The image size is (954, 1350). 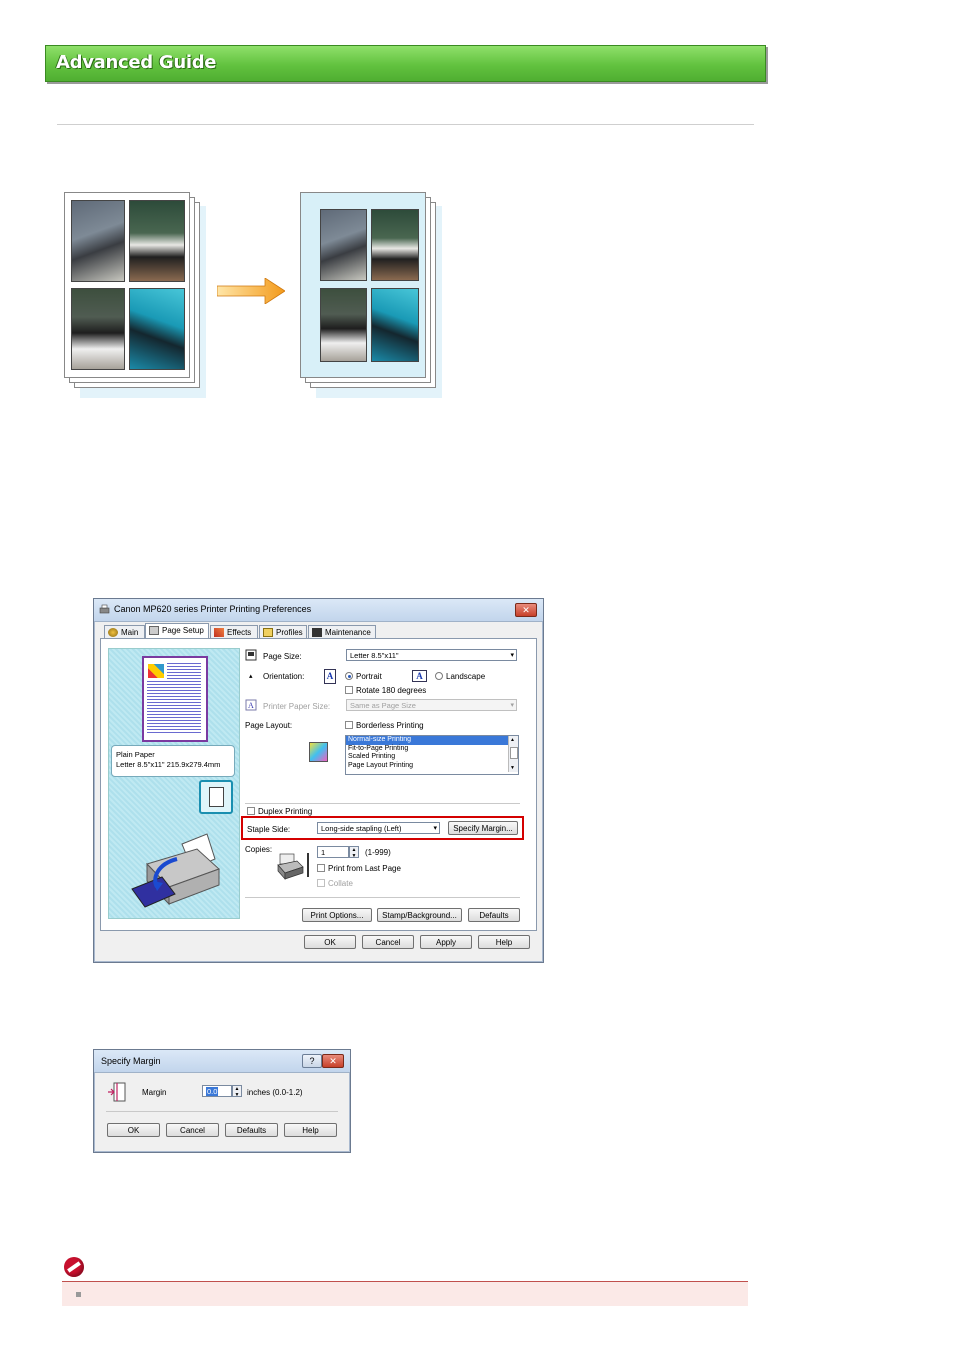 I want to click on banner-title: Advanced Guide, so click(x=136, y=62).